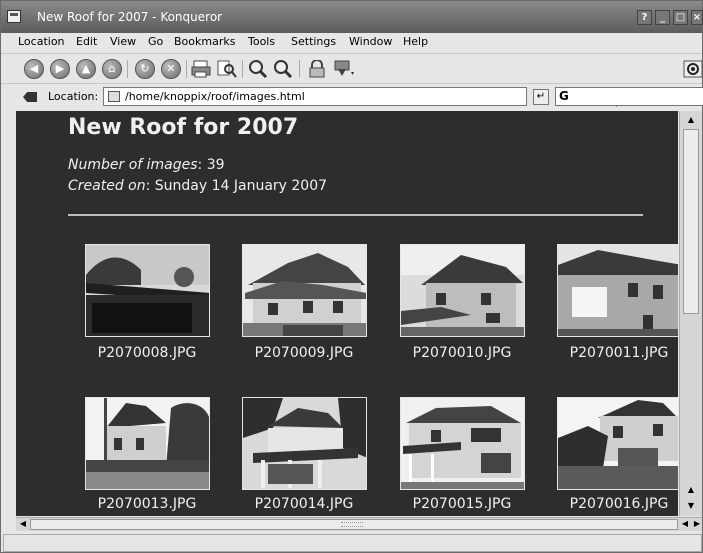 This screenshot has width=703, height=553. What do you see at coordinates (541, 97) in the screenshot?
I see `go-button: ↵` at bounding box center [541, 97].